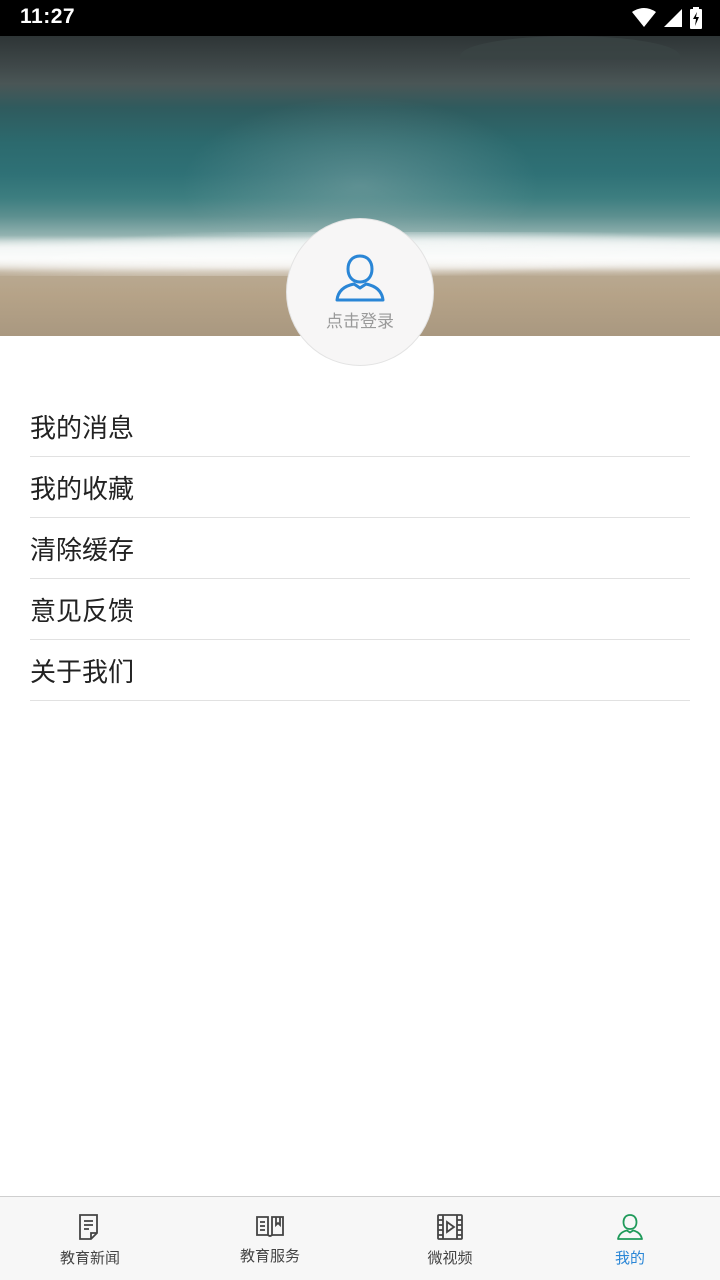  I want to click on banner-mountain, so click(570, 48).